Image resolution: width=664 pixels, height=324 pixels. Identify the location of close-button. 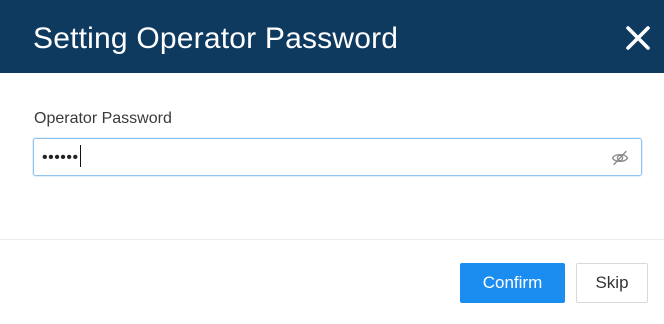
(638, 38).